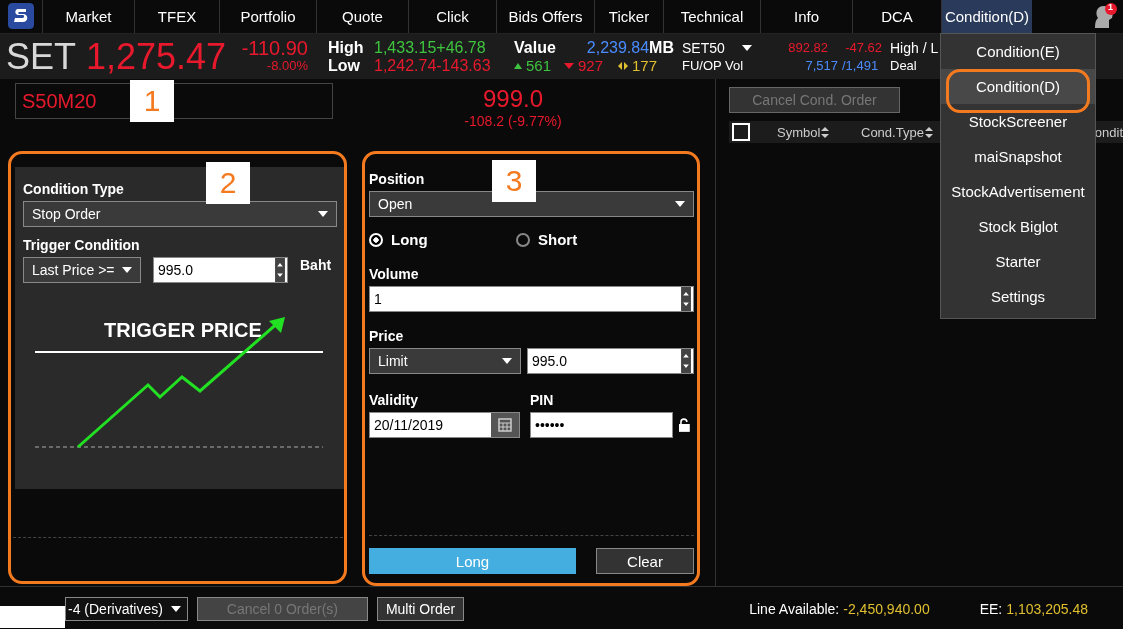  What do you see at coordinates (81, 245) in the screenshot?
I see `field-label: Trigger Condition` at bounding box center [81, 245].